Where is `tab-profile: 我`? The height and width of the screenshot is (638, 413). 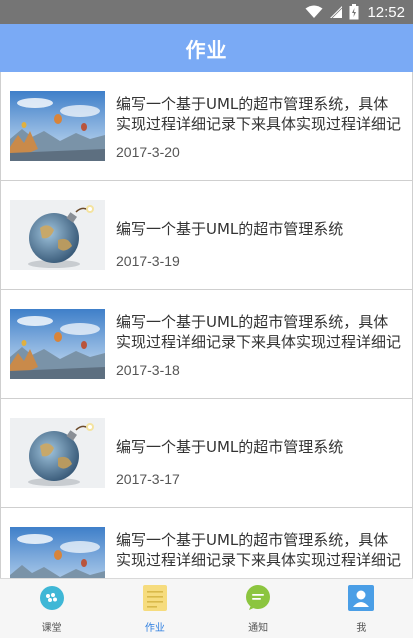 tab-profile: 我 is located at coordinates (361, 608).